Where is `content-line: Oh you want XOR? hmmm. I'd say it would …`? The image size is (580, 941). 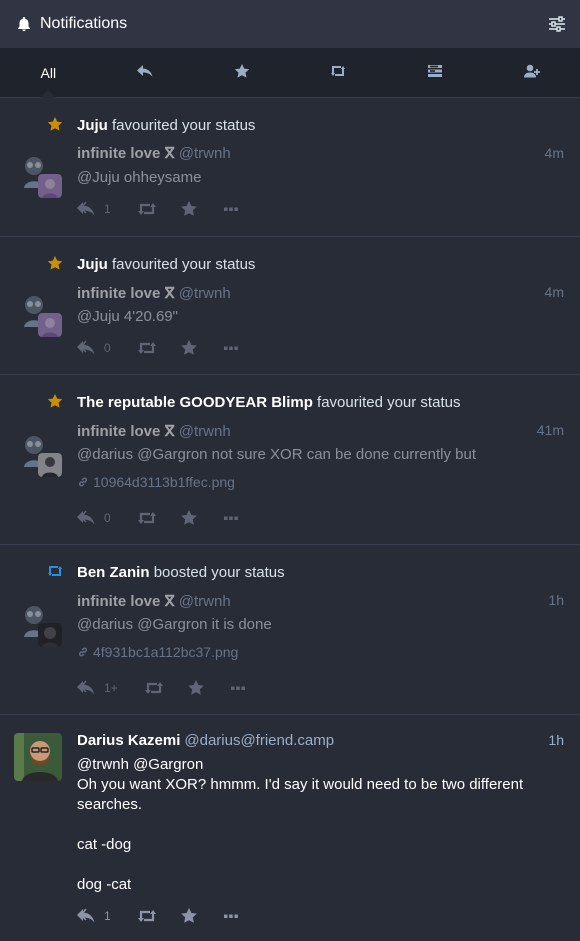
content-line: Oh you want XOR? hmmm. I'd say it would … is located at coordinates (300, 784).